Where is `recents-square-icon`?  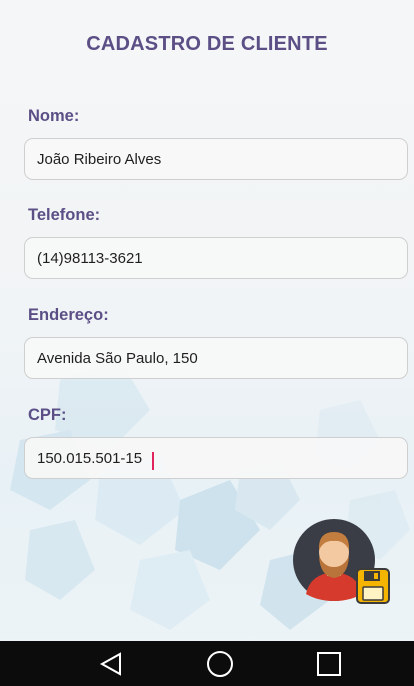 recents-square-icon is located at coordinates (329, 663).